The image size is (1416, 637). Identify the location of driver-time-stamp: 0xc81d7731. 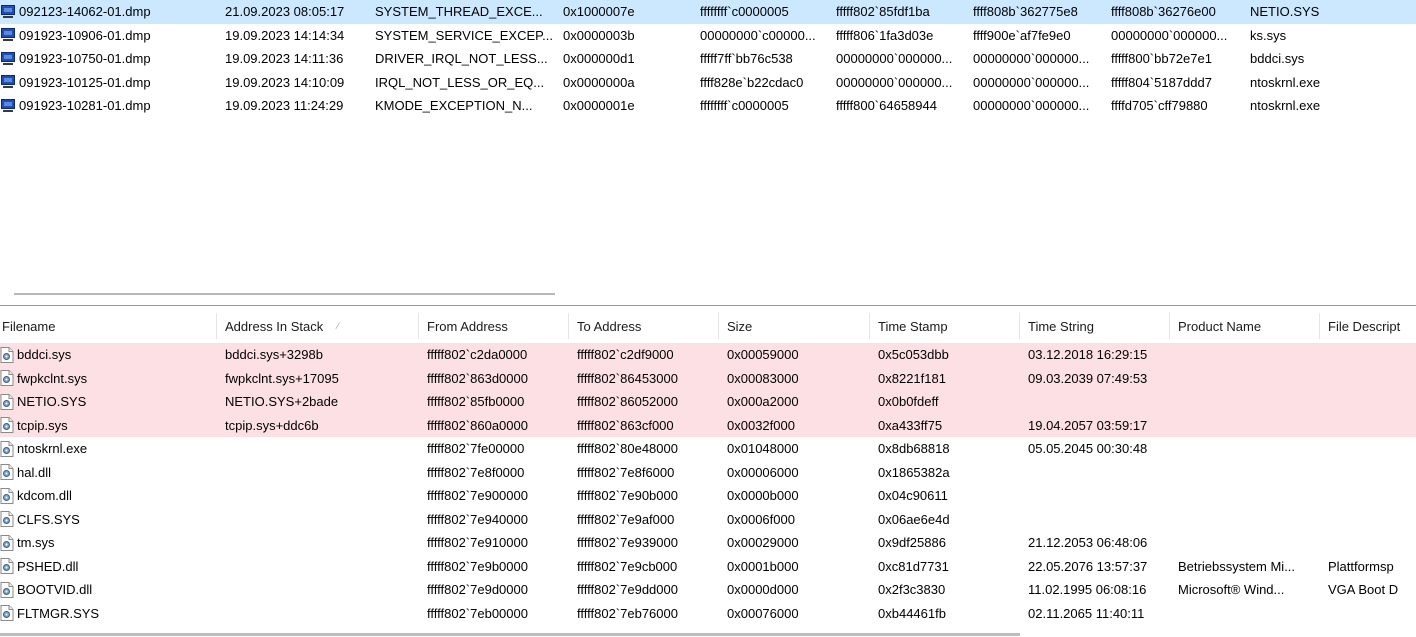
(948, 567).